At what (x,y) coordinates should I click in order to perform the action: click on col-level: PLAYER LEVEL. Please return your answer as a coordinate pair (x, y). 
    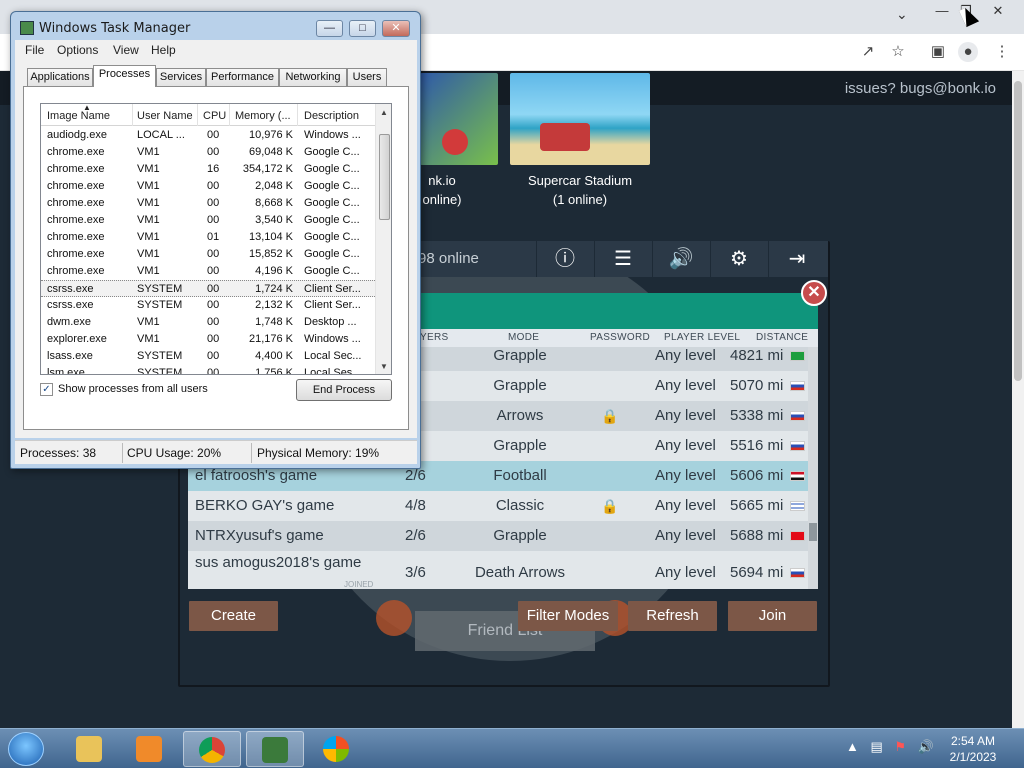
    Looking at the image, I should click on (702, 337).